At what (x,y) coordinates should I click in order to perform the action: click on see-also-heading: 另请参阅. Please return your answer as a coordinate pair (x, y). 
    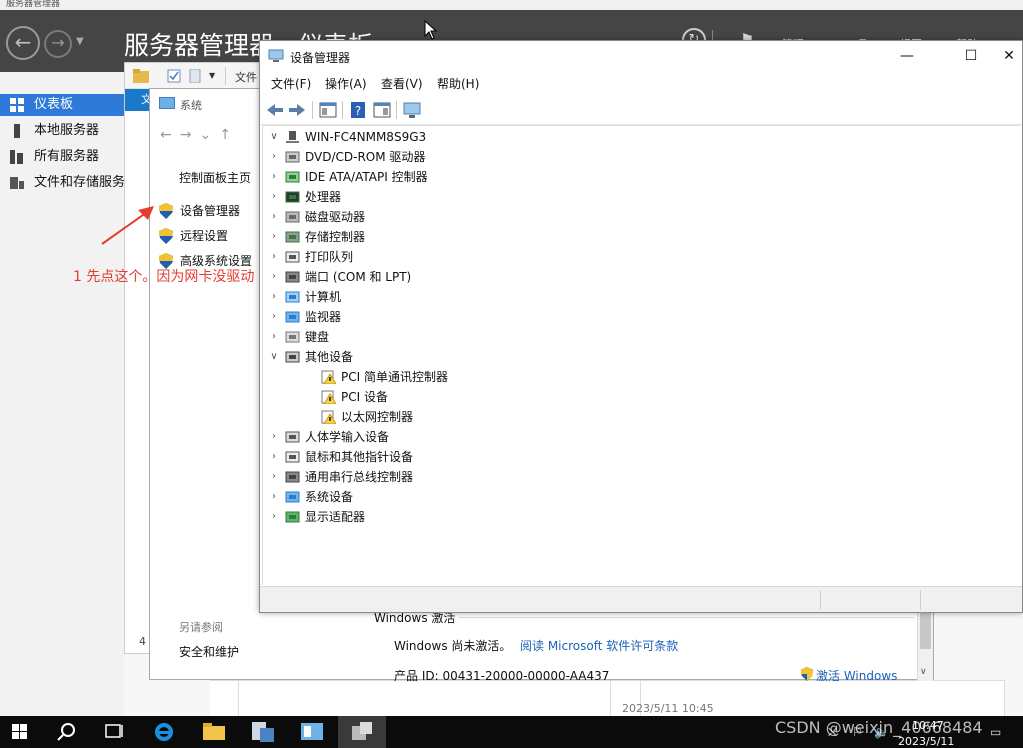
    Looking at the image, I should click on (201, 627).